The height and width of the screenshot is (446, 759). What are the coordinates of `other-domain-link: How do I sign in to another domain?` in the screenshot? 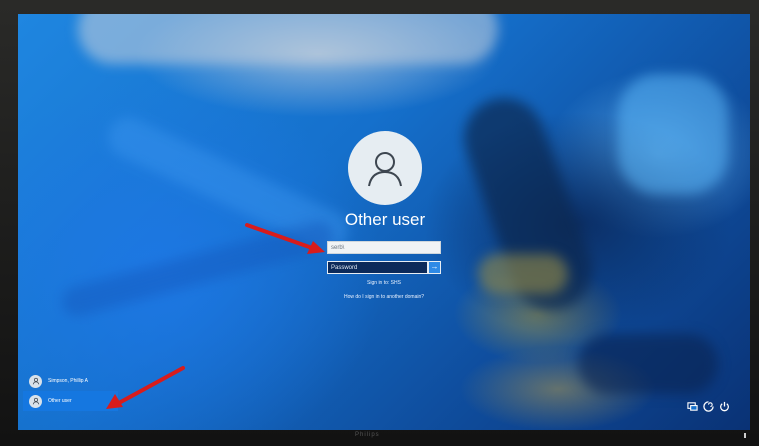 It's located at (384, 297).